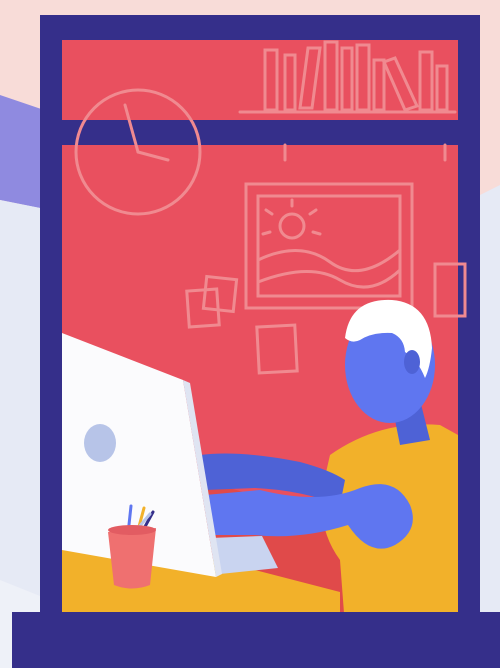 The width and height of the screenshot is (500, 668). Describe the element at coordinates (412, 362) in the screenshot. I see `ear` at that location.